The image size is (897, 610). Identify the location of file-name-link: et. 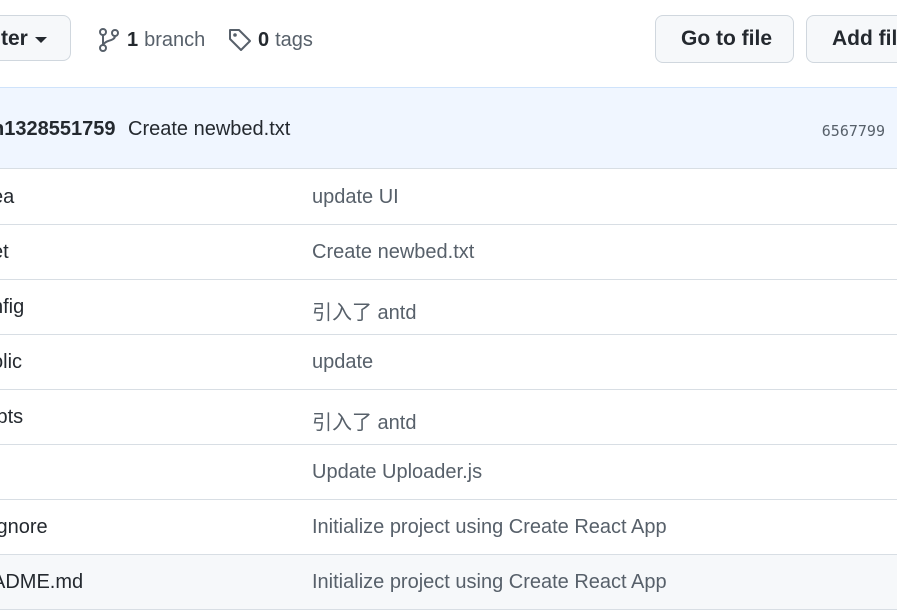
(4, 252).